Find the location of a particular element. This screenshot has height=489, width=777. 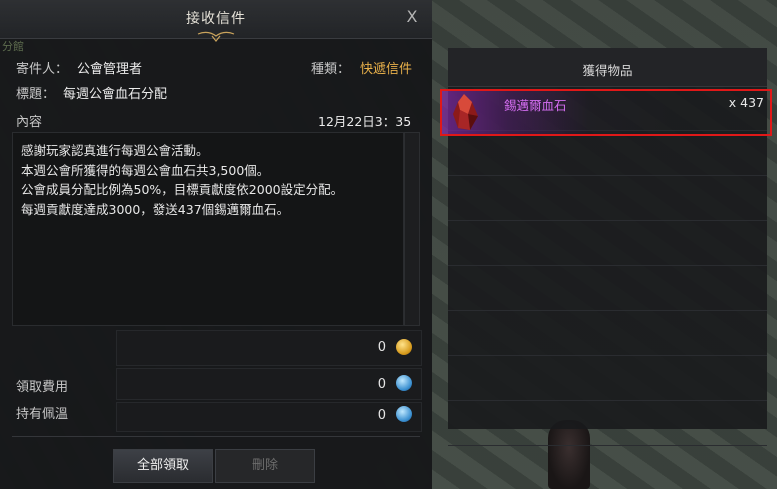

delete-button: 刪除 is located at coordinates (265, 466).